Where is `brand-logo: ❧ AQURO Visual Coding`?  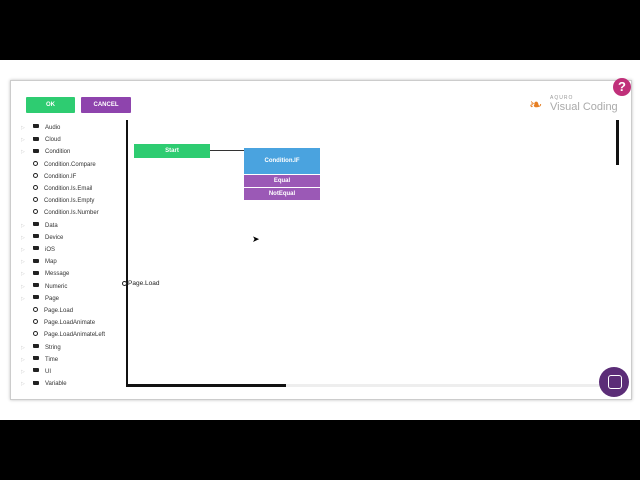
brand-logo: ❧ AQURO Visual Coding is located at coordinates (577, 104).